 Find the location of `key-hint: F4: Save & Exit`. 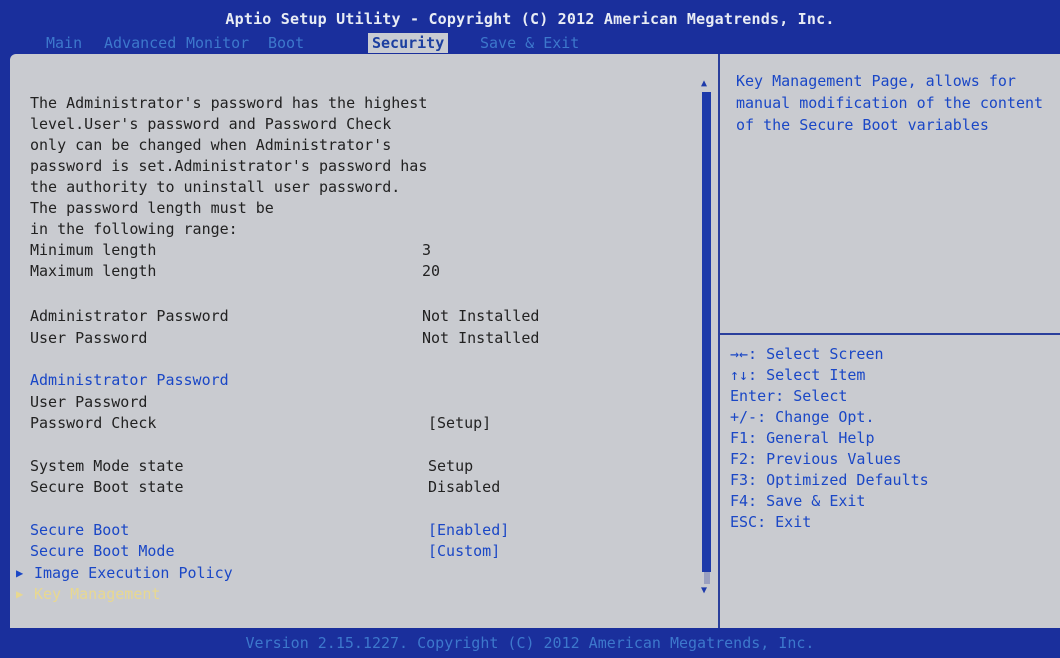

key-hint: F4: Save & Exit is located at coordinates (798, 501).